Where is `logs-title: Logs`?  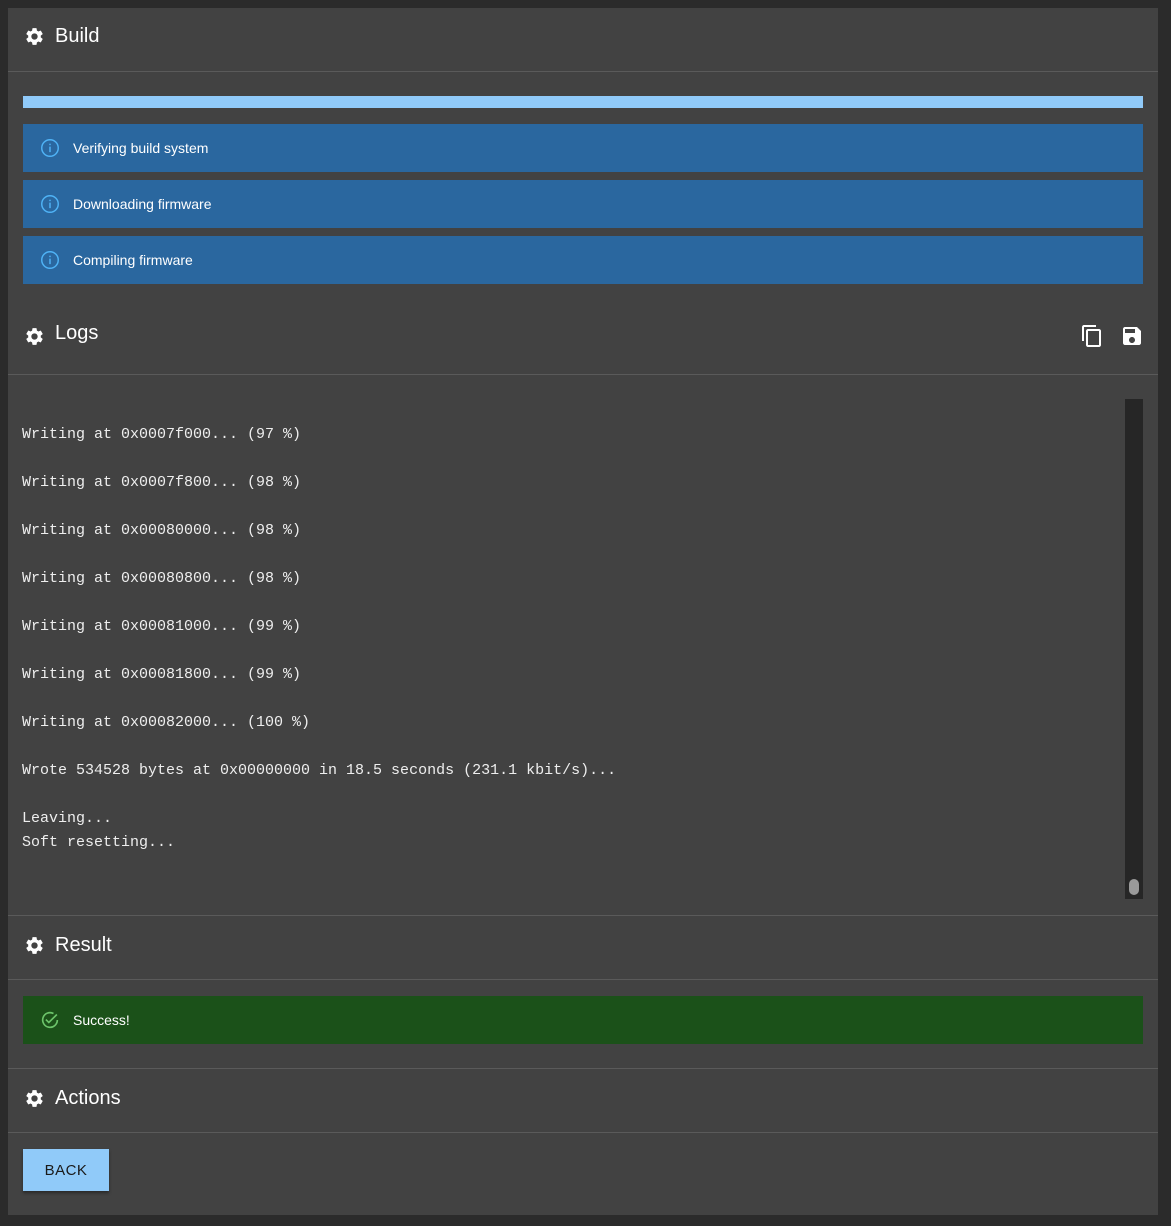
logs-title: Logs is located at coordinates (77, 332).